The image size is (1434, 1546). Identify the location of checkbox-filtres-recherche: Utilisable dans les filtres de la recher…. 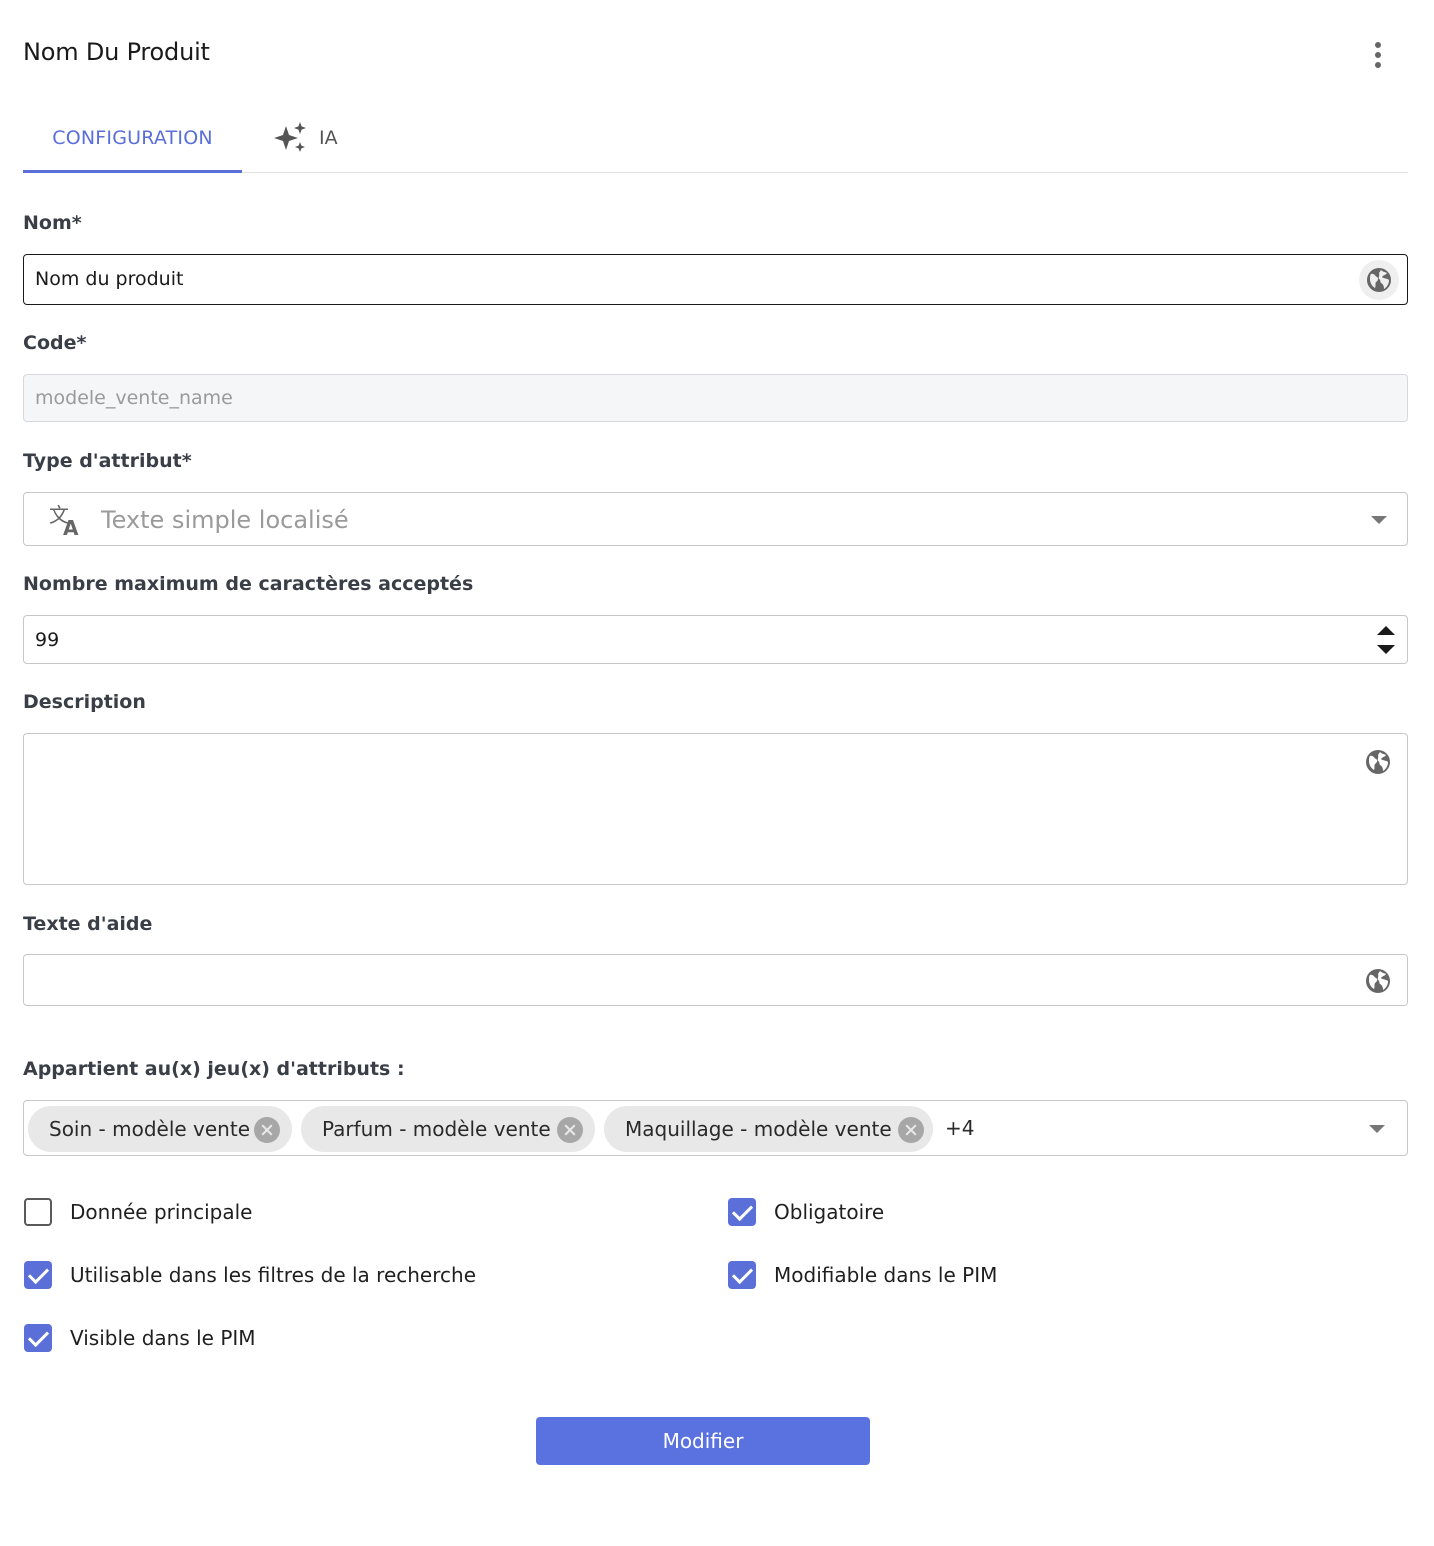
(250, 1275).